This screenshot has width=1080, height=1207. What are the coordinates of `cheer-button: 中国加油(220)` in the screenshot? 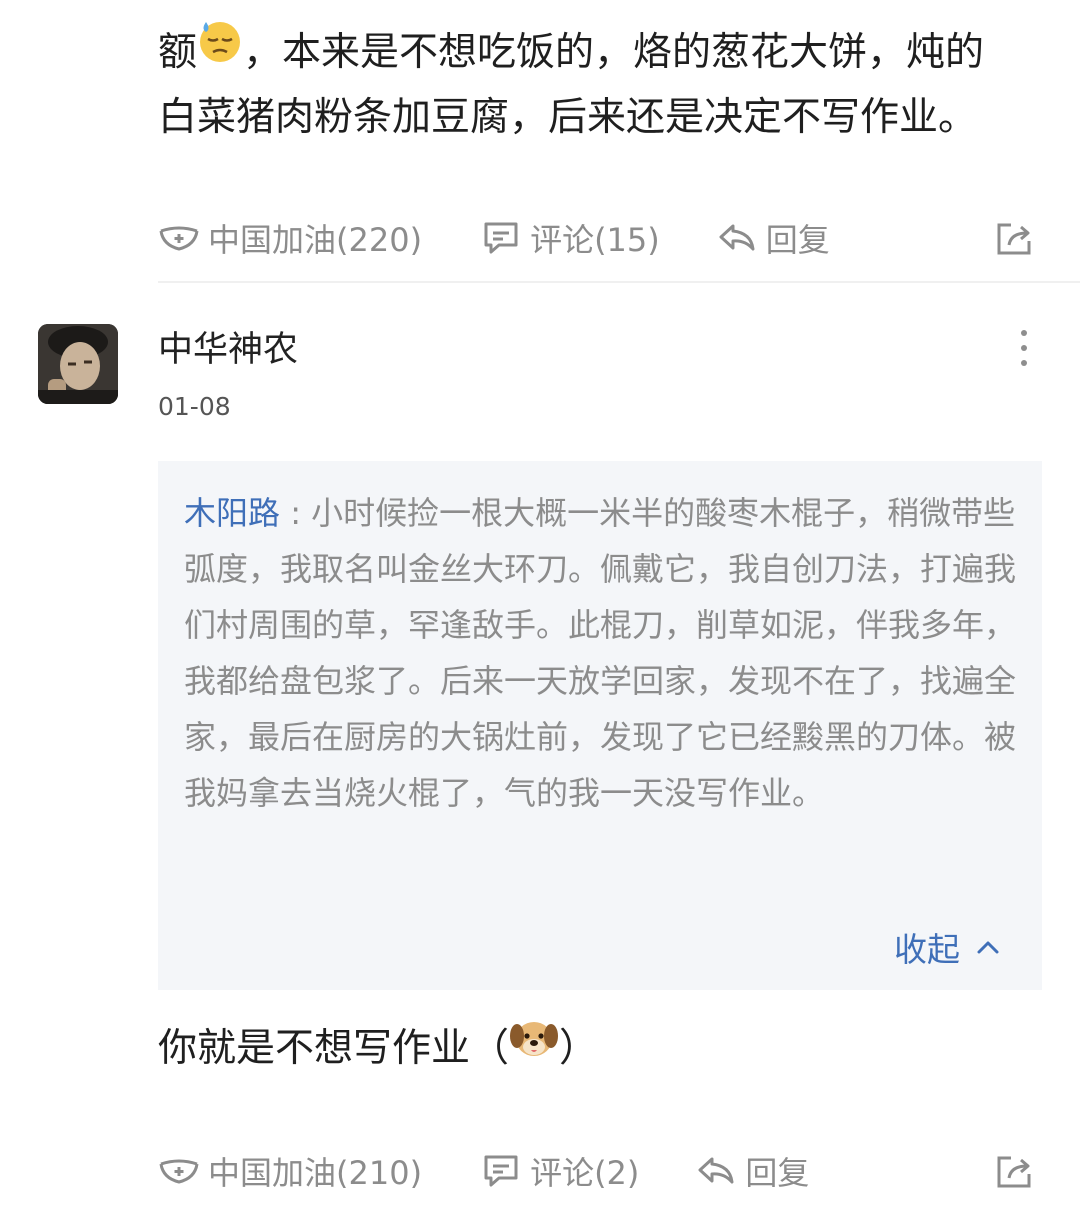 It's located at (290, 238).